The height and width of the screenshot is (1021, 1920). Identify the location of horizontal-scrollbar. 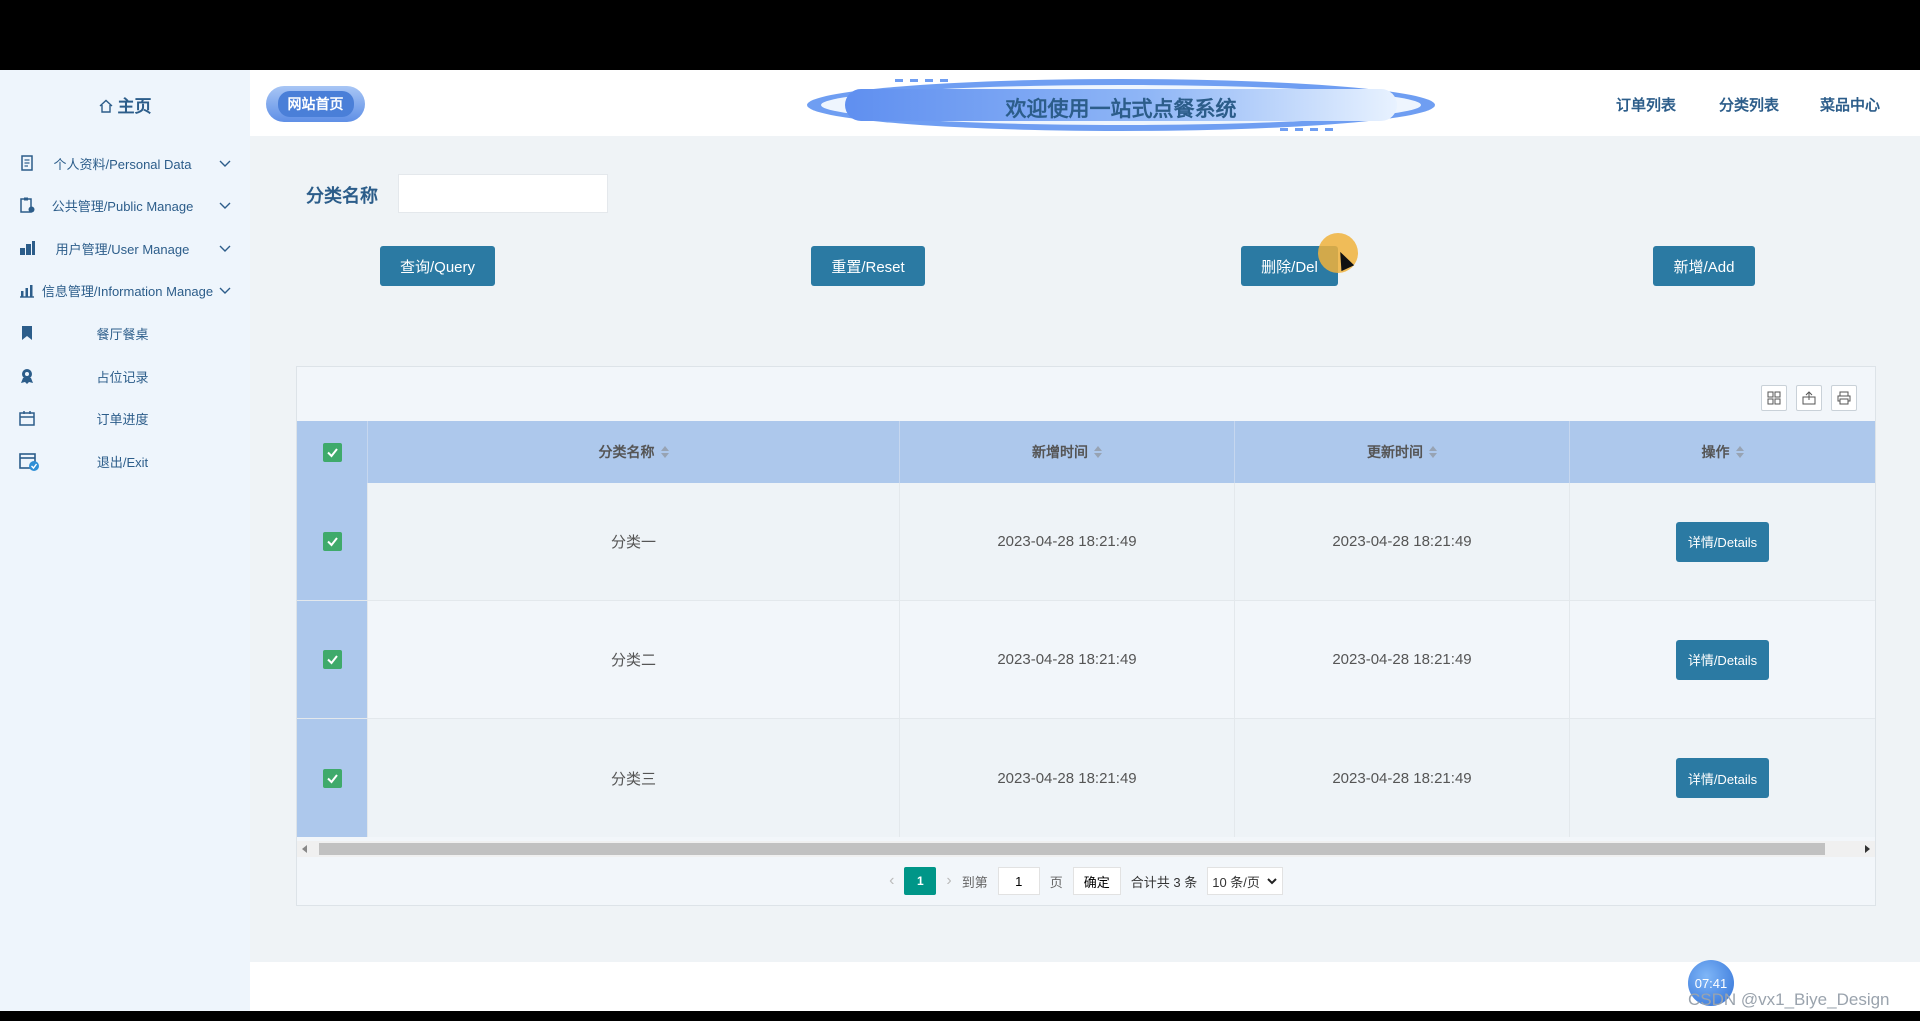
(1086, 849).